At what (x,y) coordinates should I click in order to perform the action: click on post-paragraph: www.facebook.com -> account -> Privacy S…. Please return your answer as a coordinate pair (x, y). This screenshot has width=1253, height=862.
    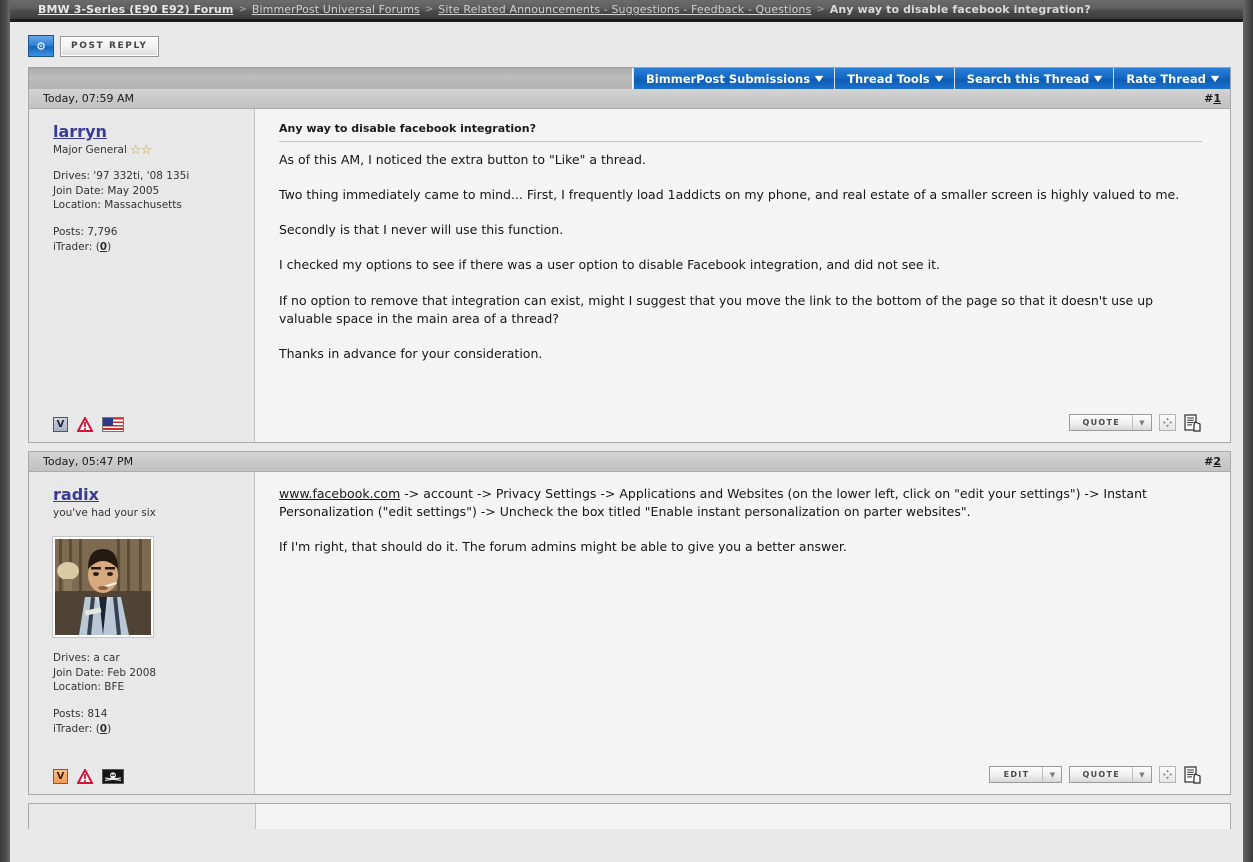
    Looking at the image, I should click on (740, 503).